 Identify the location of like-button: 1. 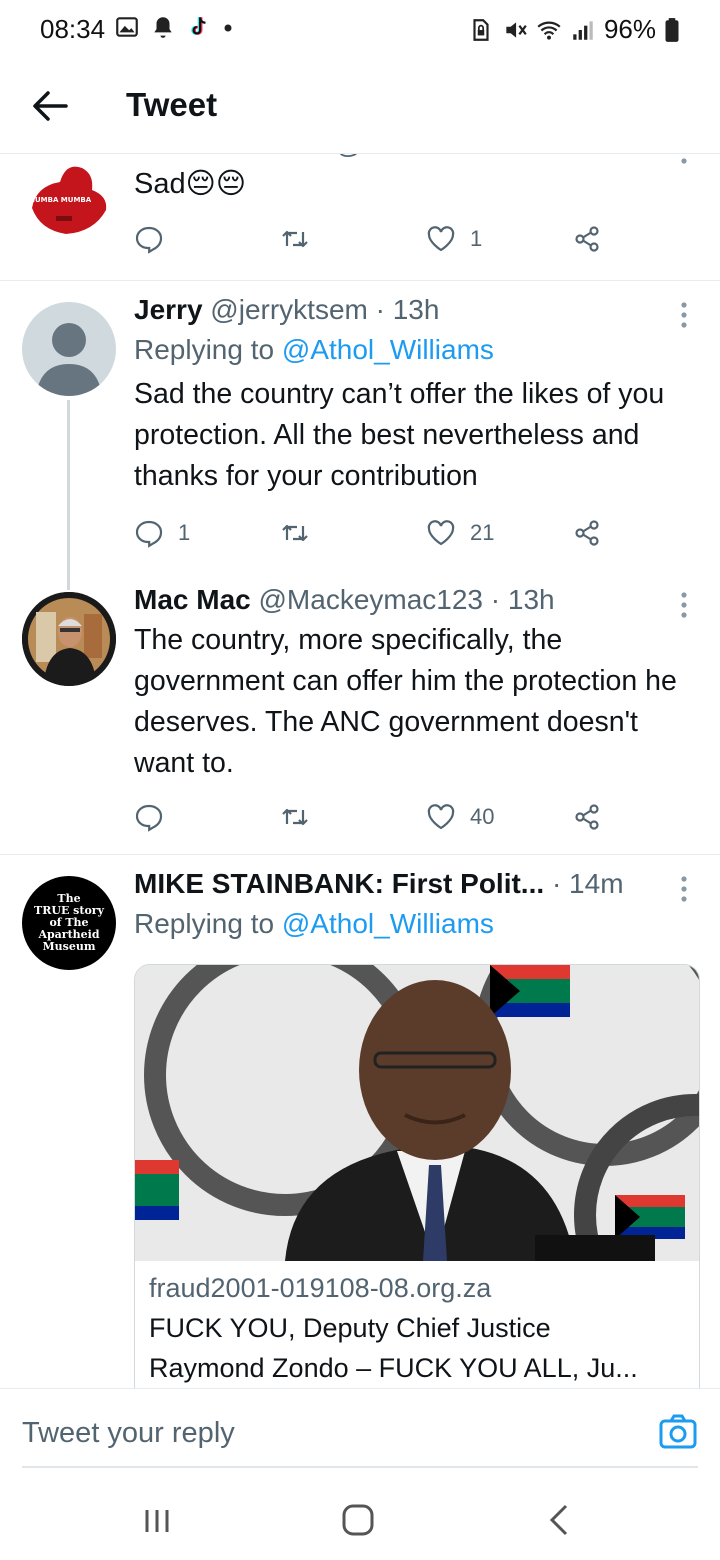
(454, 239).